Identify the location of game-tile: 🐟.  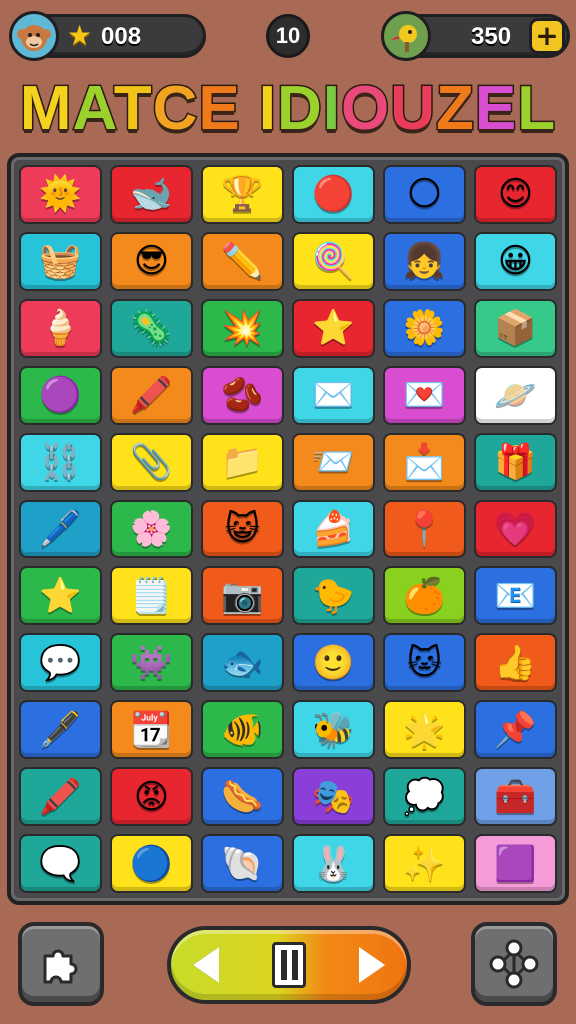
(242, 663).